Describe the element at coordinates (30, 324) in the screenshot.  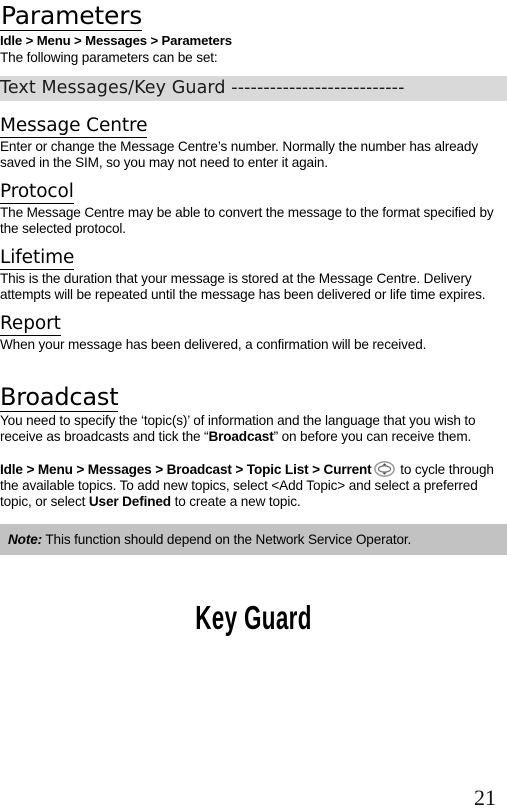
I see `section-heading: Report` at that location.